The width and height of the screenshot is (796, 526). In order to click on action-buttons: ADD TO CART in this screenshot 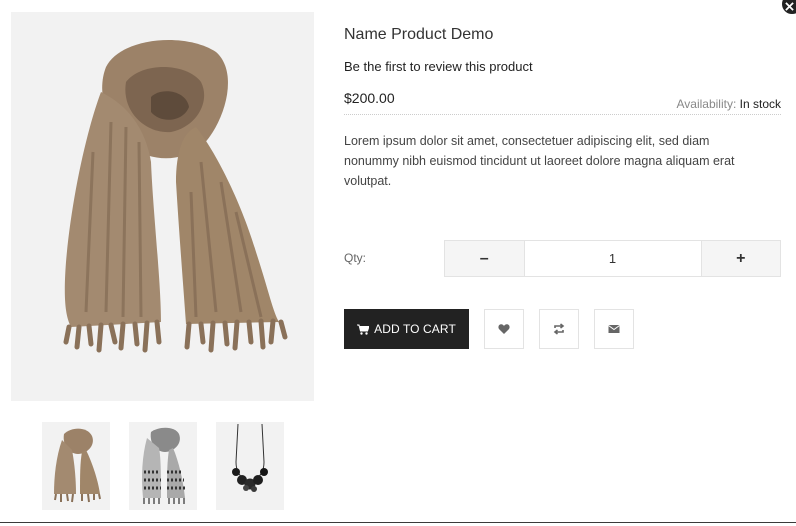, I will do `click(496, 329)`.